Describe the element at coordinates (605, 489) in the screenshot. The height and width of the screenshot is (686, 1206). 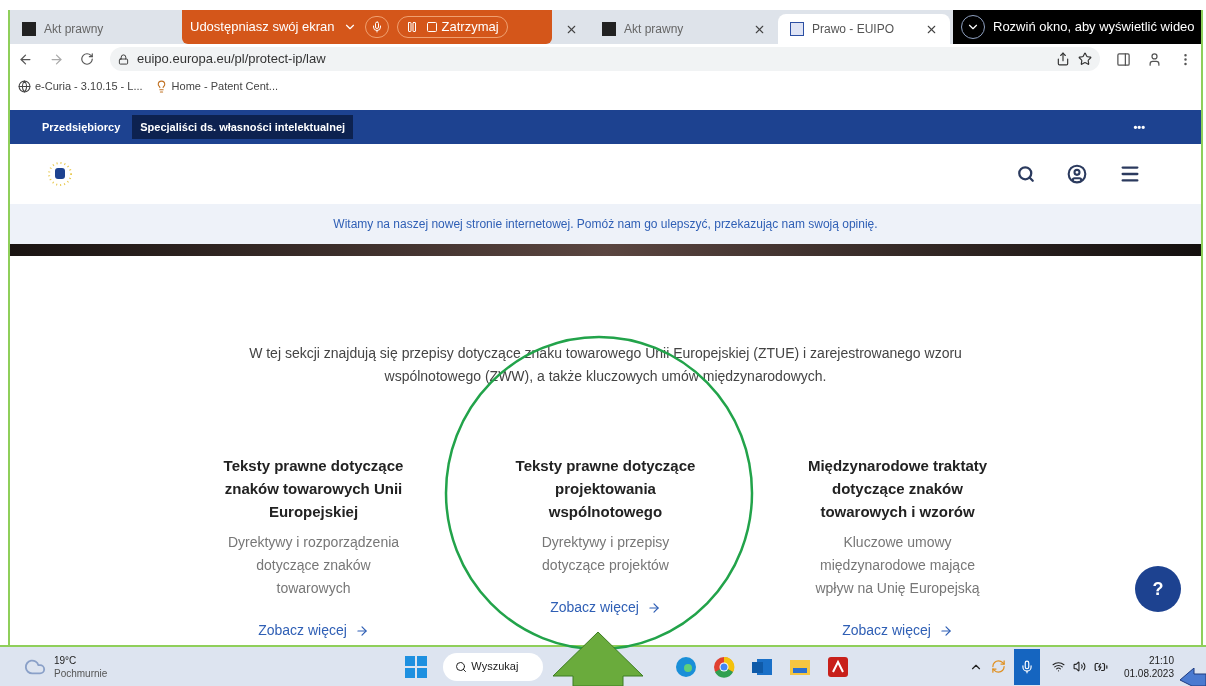
I see `card-title: Teksty prawne dotyczące projektowania wspólnotowego` at that location.